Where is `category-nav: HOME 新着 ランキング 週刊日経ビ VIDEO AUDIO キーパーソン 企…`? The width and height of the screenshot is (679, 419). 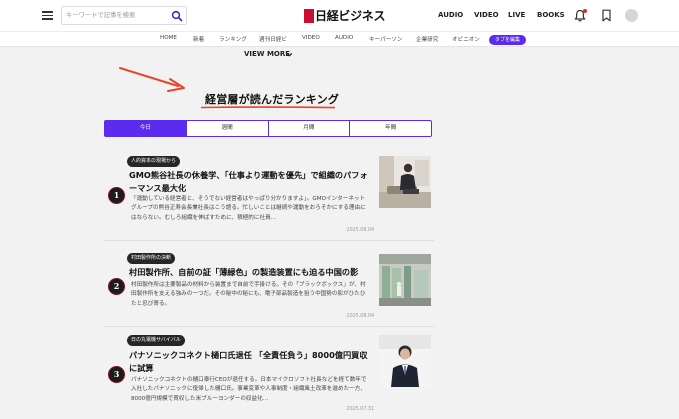 category-nav: HOME 新着 ランキング 週刊日経ビ VIDEO AUDIO キーパーソン 企… is located at coordinates (339, 39).